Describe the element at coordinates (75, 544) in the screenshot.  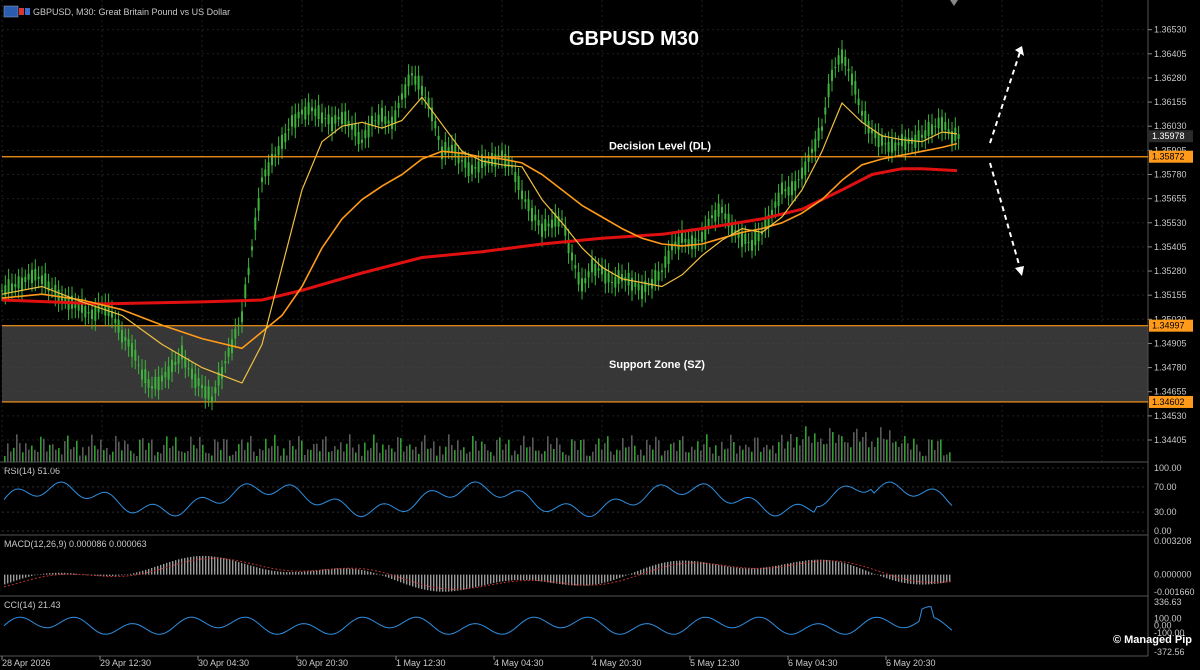
I see `macd-header: MACD(12,26,9) 0.000086 0.000063` at that location.